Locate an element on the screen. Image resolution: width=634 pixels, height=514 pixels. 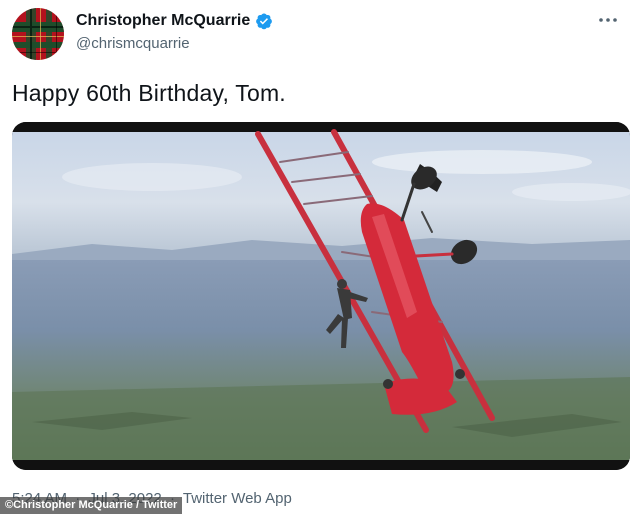
handle: @chrismcquarrie is located at coordinates (174, 43).